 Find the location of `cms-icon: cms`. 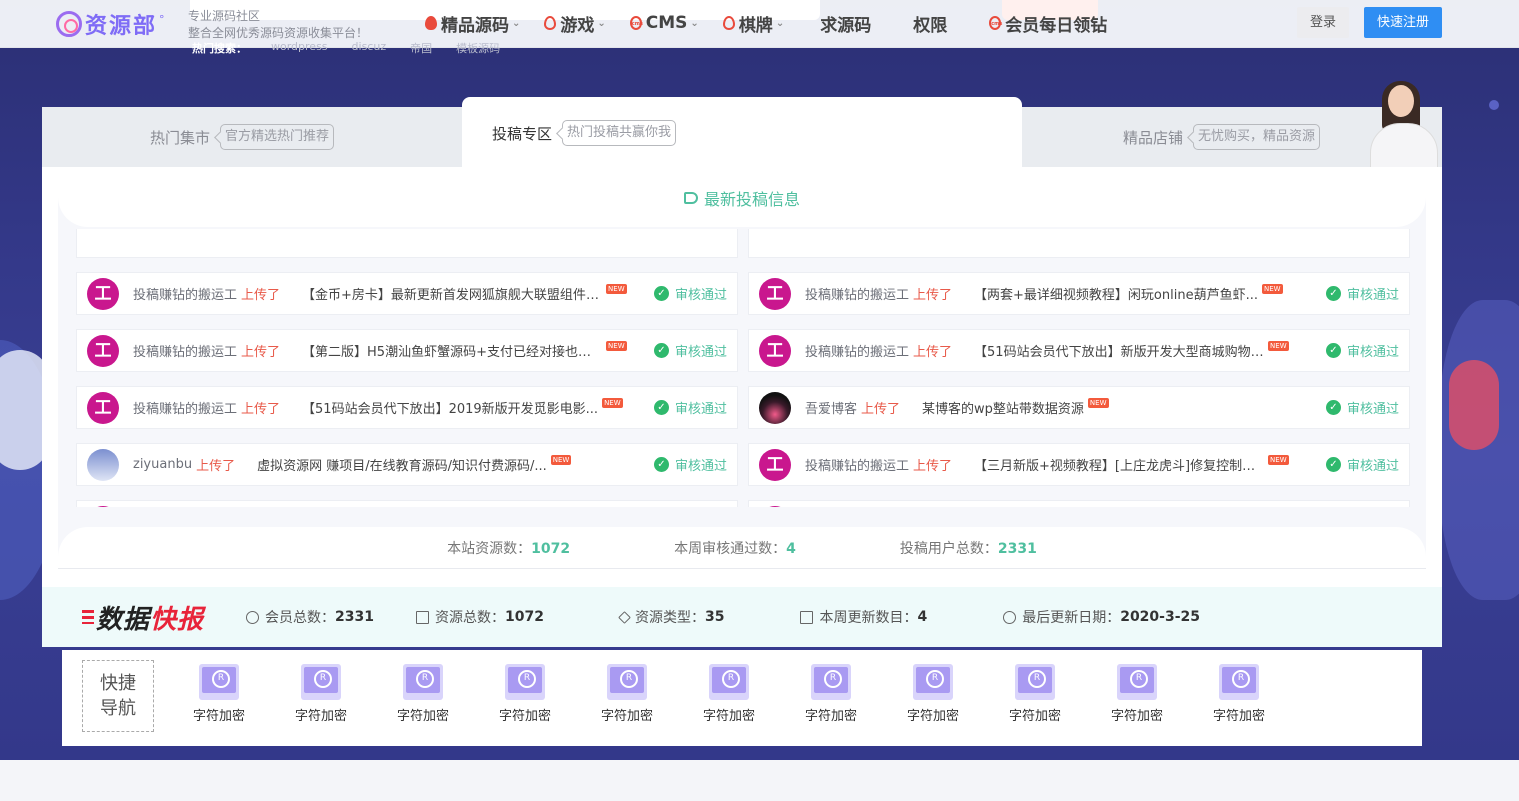

cms-icon: cms is located at coordinates (636, 23).